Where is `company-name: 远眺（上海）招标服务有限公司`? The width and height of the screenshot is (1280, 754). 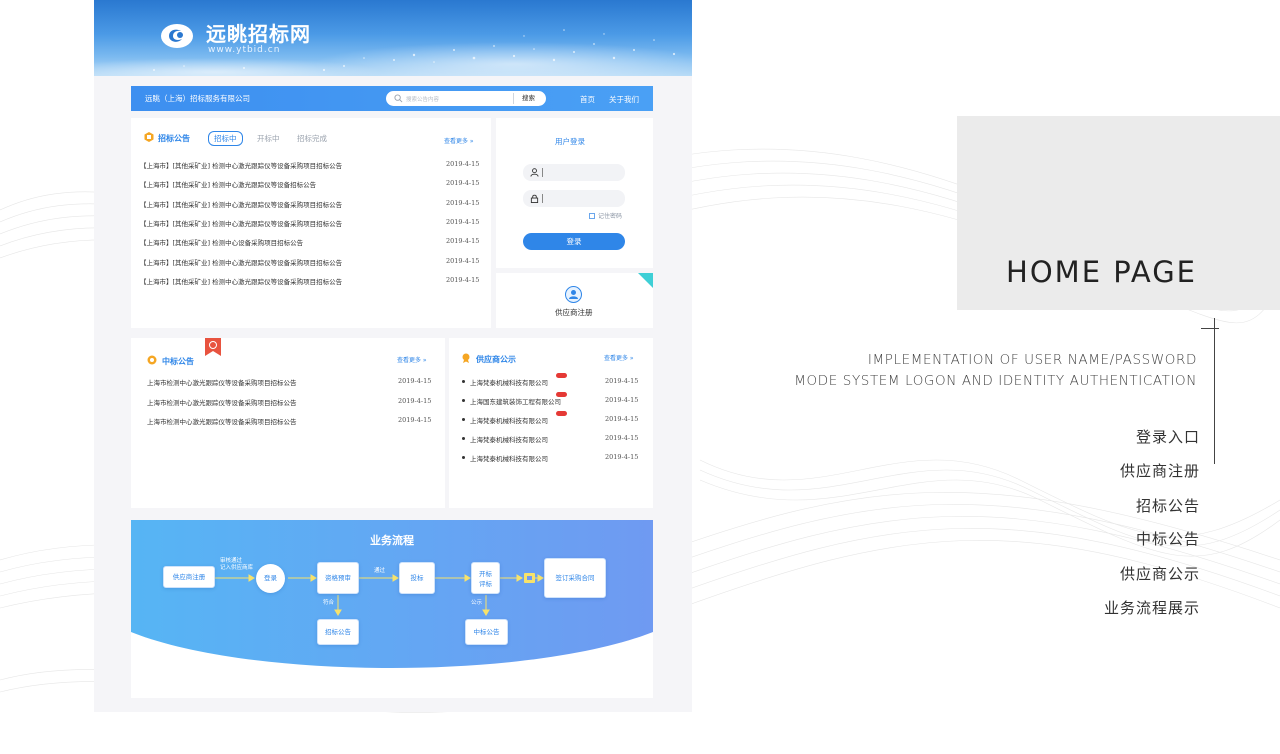
company-name: 远眺（上海）招标服务有限公司 is located at coordinates (197, 98).